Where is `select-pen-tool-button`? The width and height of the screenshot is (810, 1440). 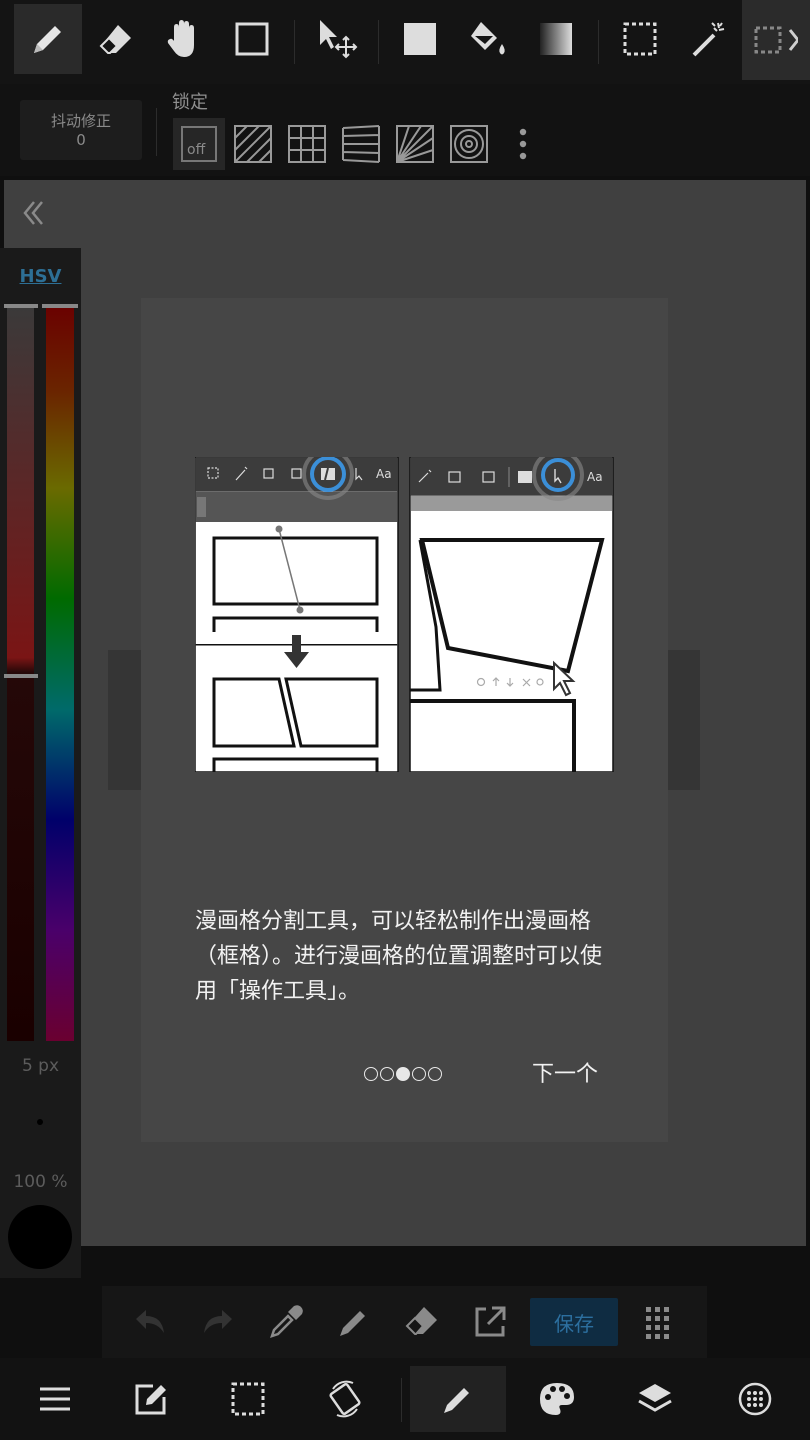
select-pen-tool-button is located at coordinates (776, 40).